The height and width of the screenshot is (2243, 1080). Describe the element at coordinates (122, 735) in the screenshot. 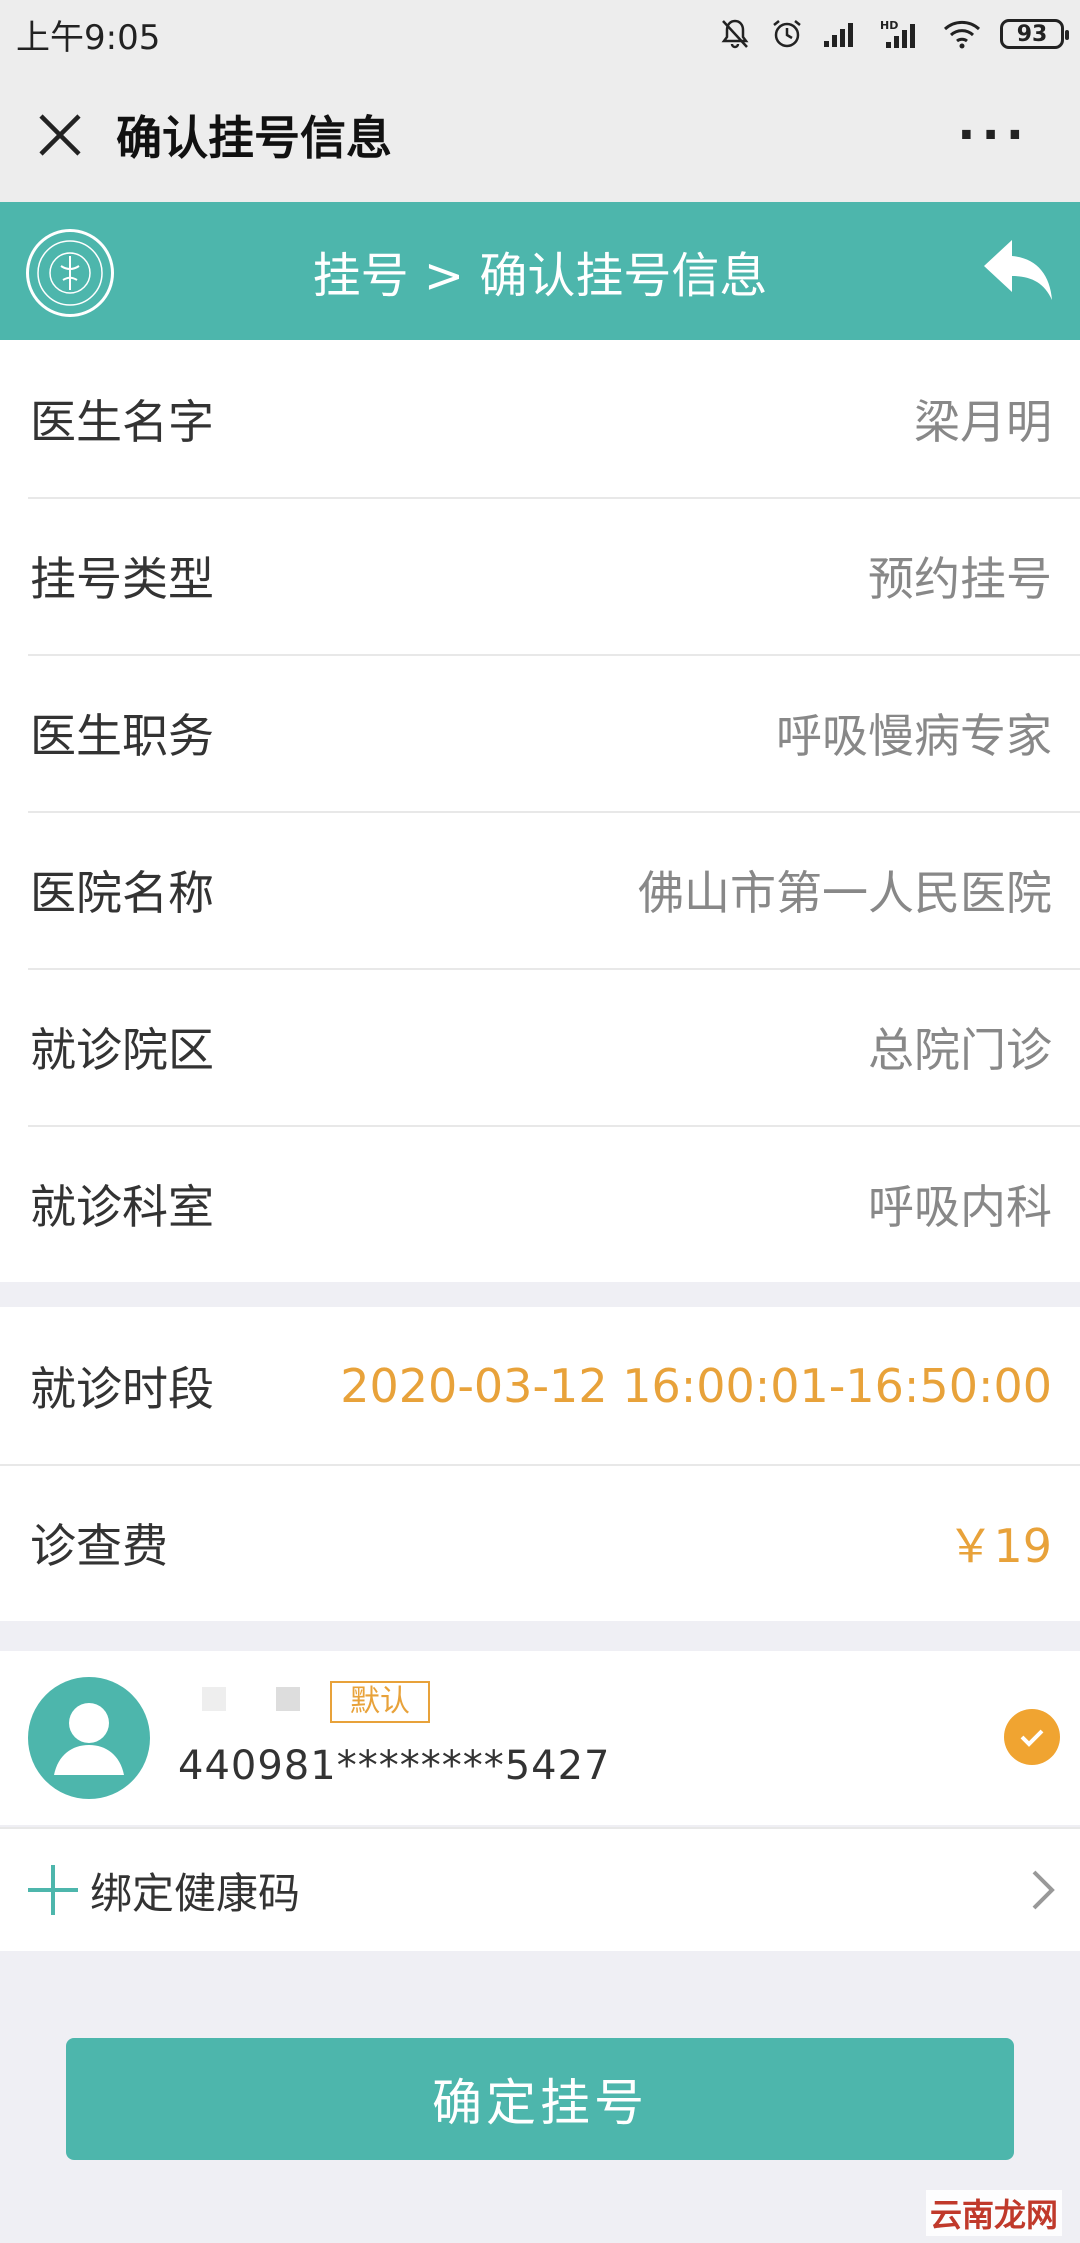

I see `info-label: 医生职务` at that location.